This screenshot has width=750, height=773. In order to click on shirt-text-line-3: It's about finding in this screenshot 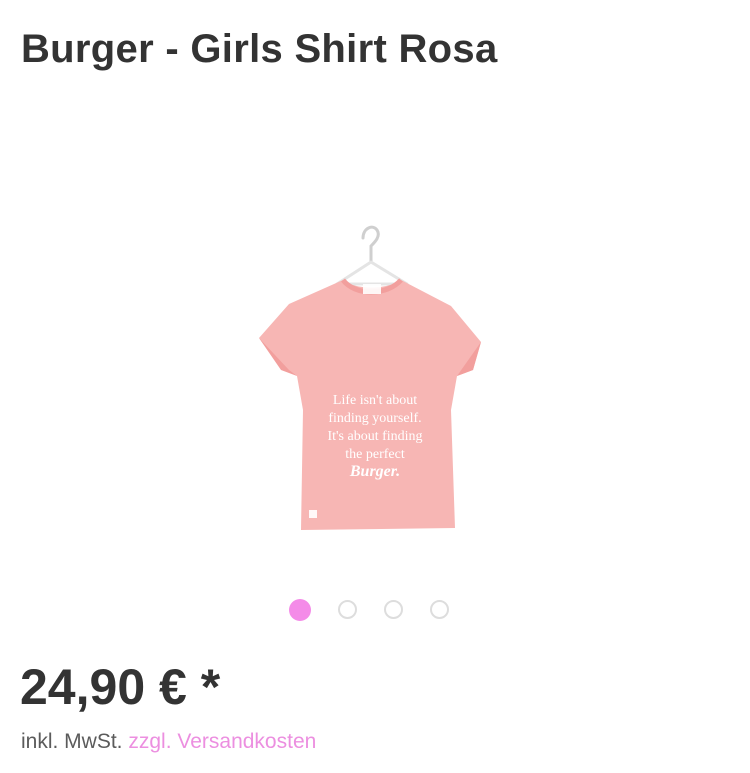, I will do `click(374, 436)`.